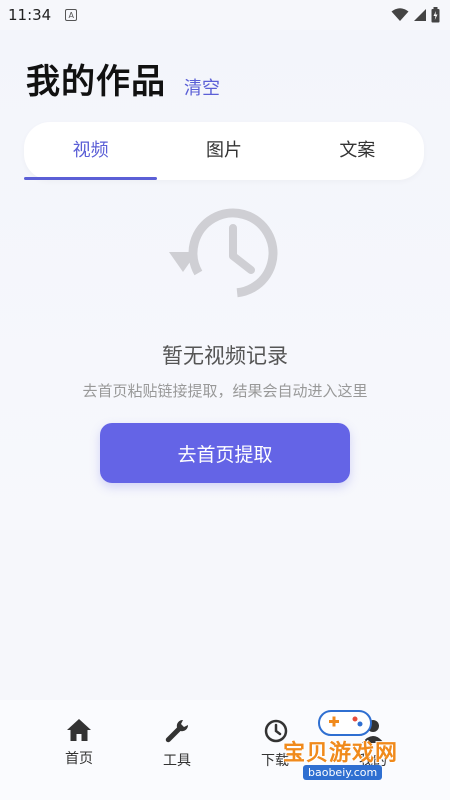  I want to click on empty-state-title: 暂无视频记录, so click(225, 356).